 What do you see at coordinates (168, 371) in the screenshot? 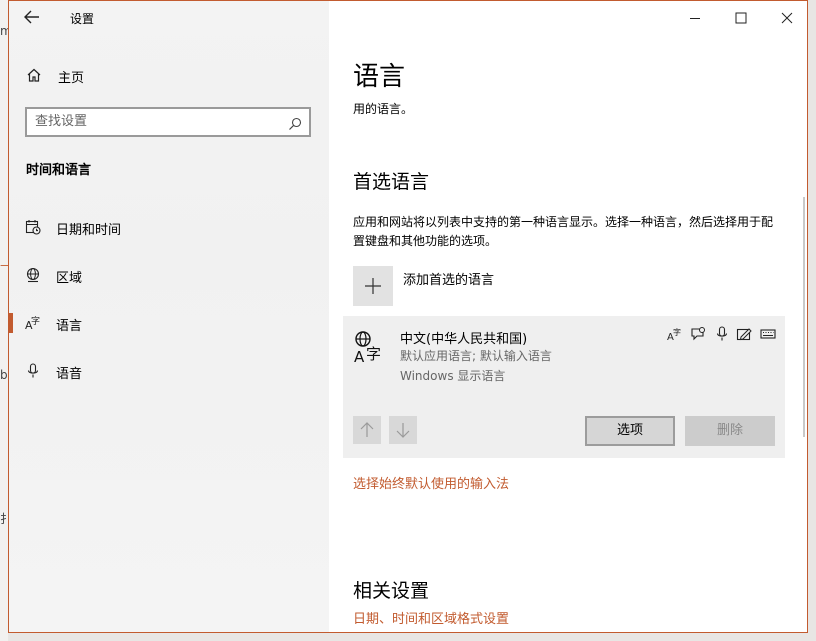
I see `sidebar-item-speech: 语音` at bounding box center [168, 371].